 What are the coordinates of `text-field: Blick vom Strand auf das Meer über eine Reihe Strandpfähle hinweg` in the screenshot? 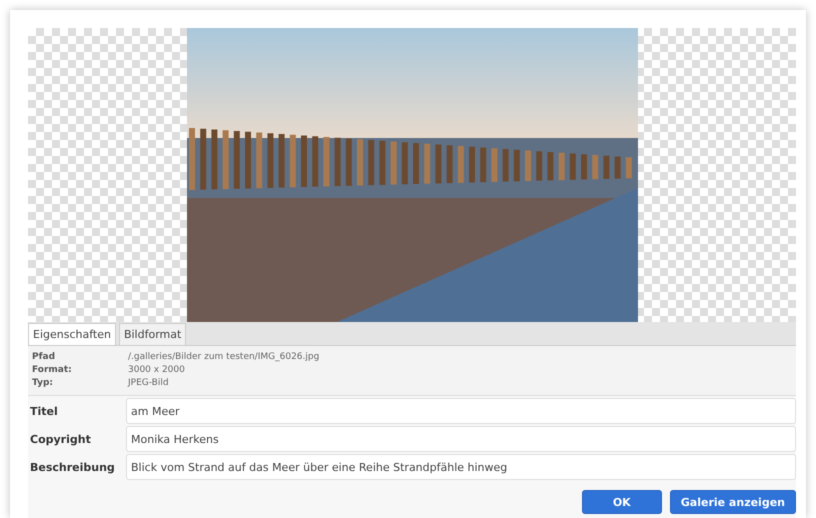 It's located at (461, 467).